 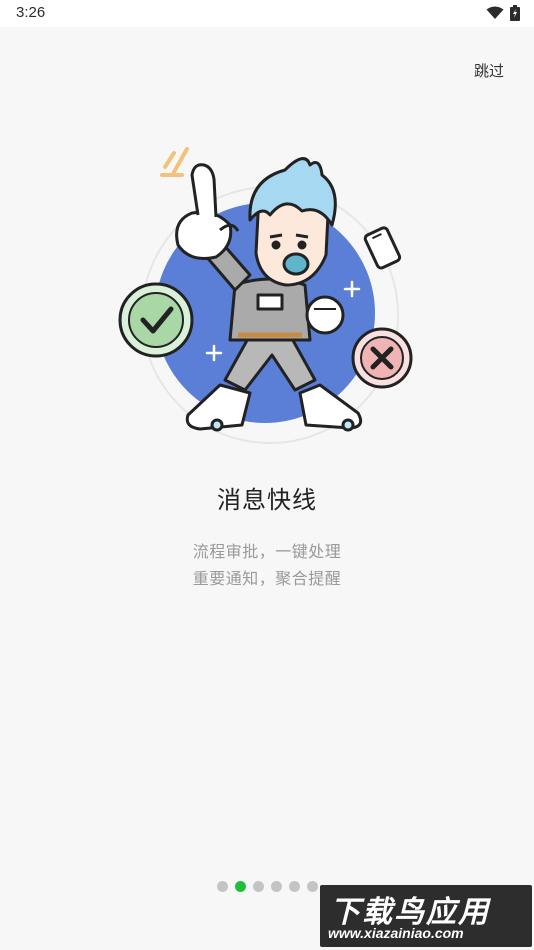 I want to click on status-bar: 3:26, so click(x=267, y=13).